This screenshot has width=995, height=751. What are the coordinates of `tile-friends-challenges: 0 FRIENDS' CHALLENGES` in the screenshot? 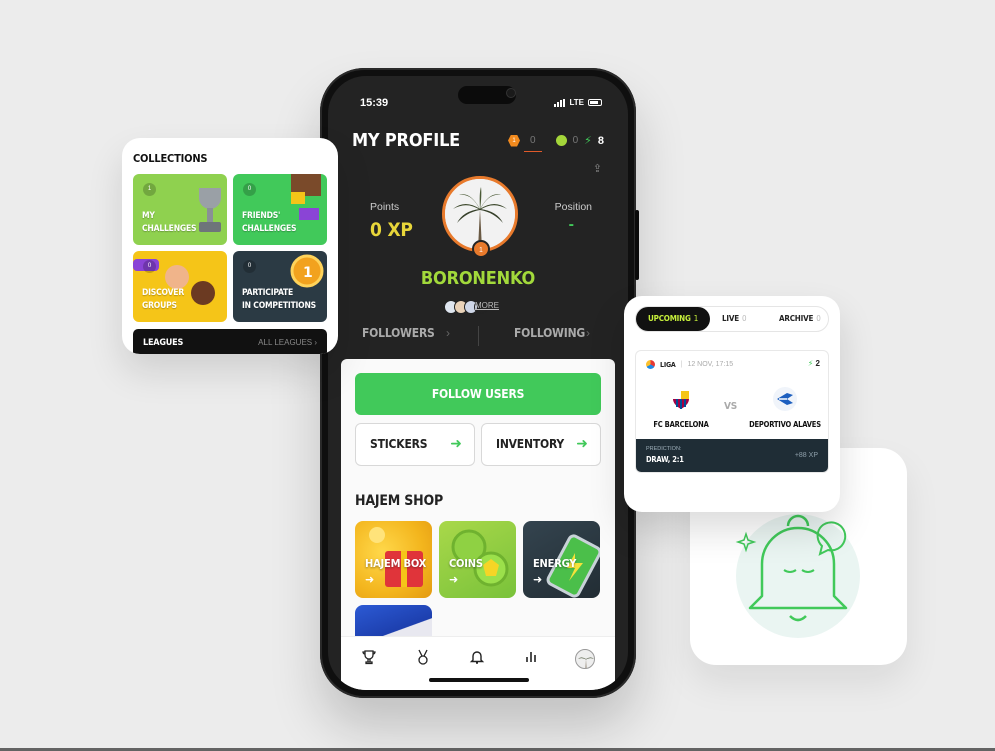 It's located at (280, 209).